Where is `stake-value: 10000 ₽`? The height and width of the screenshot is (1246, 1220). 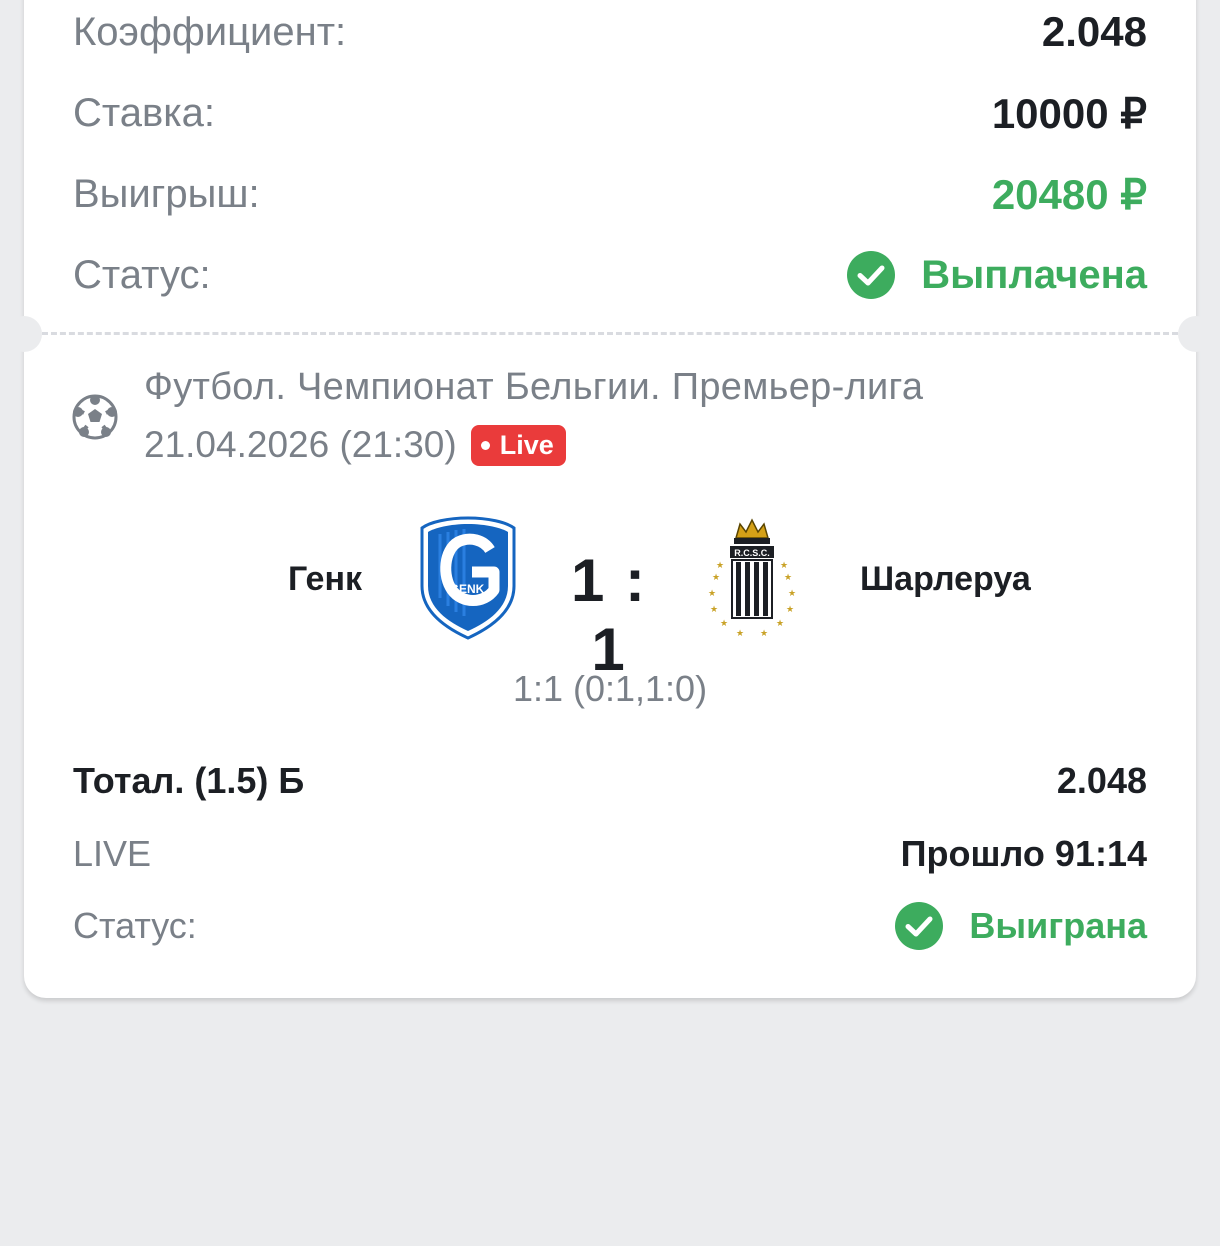 stake-value: 10000 ₽ is located at coordinates (1069, 113).